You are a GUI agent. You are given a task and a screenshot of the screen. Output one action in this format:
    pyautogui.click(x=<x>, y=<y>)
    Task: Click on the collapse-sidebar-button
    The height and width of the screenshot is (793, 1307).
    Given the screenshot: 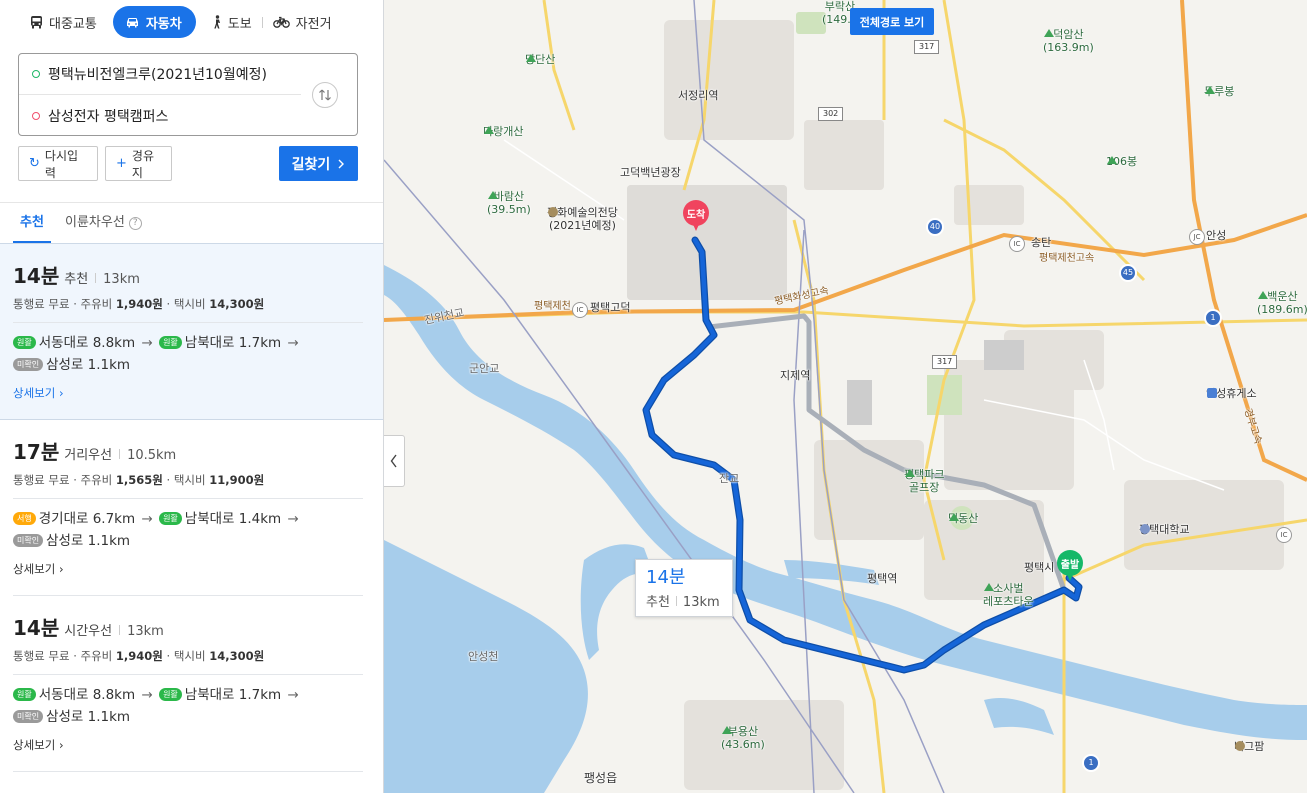 What is the action you would take?
    pyautogui.click(x=394, y=461)
    